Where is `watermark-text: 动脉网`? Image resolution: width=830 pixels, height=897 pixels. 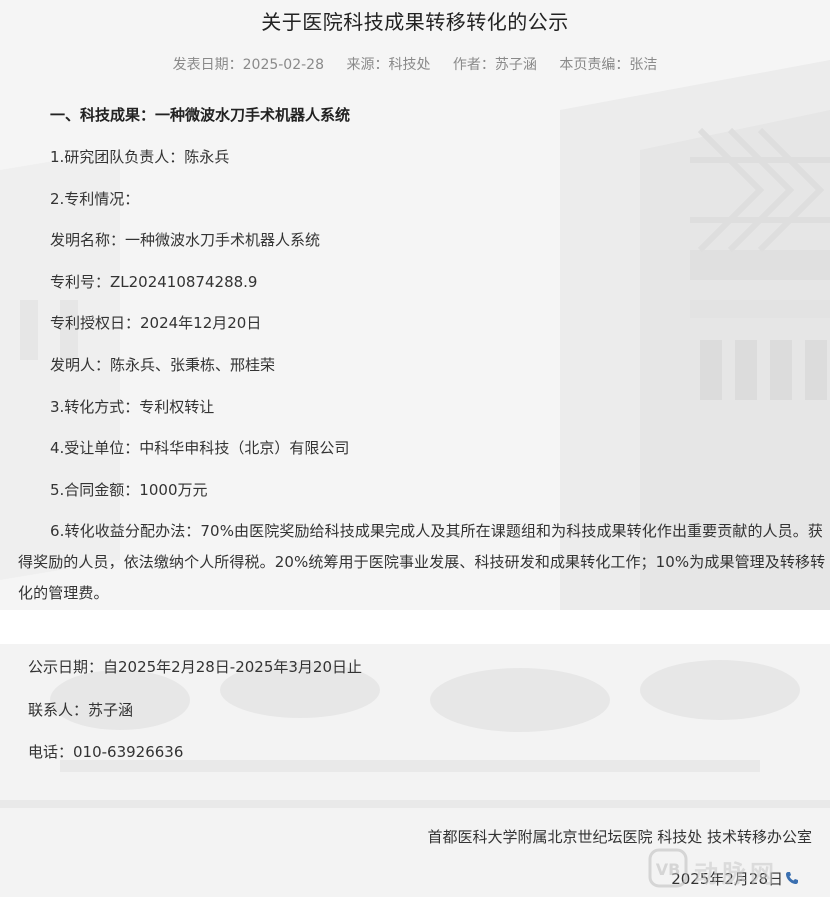
watermark-text: 动脉网 is located at coordinates (736, 874).